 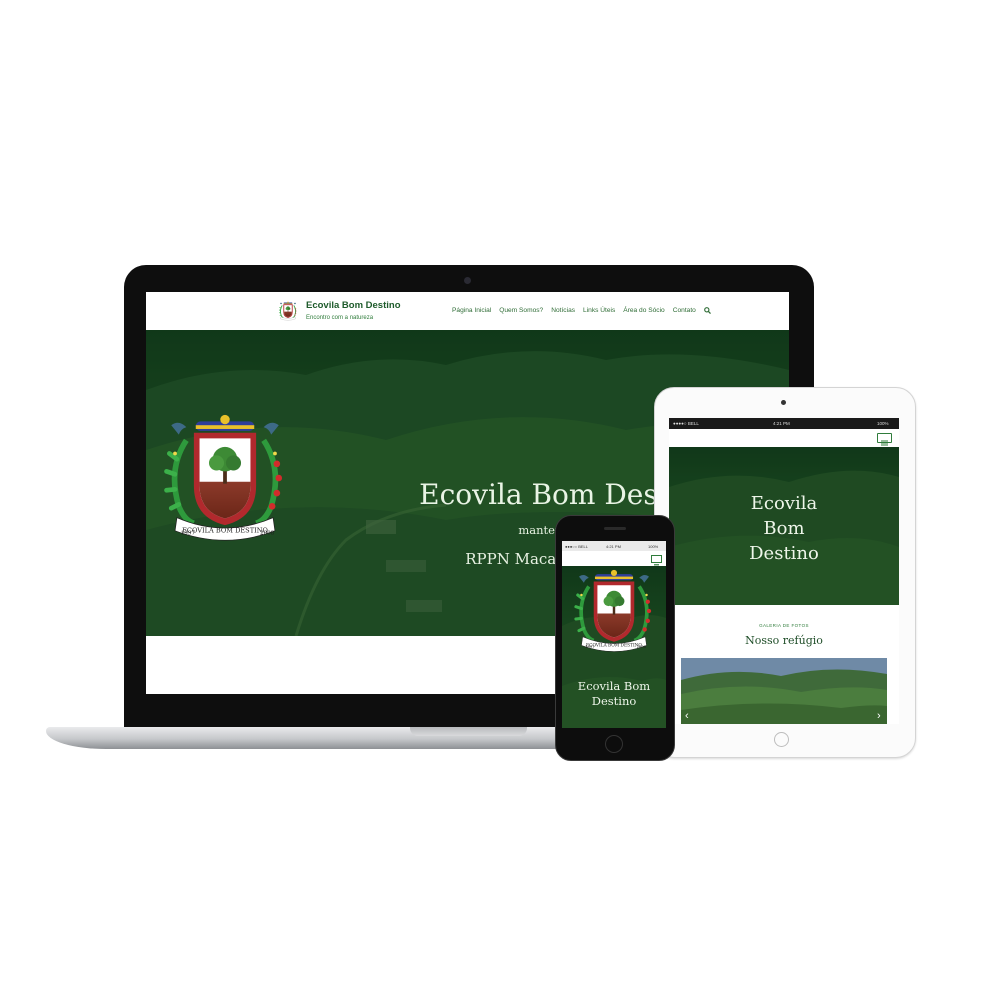 I want to click on tablet-status-bar: ●●●●○ BELL 4:21 PM 100%, so click(x=784, y=423).